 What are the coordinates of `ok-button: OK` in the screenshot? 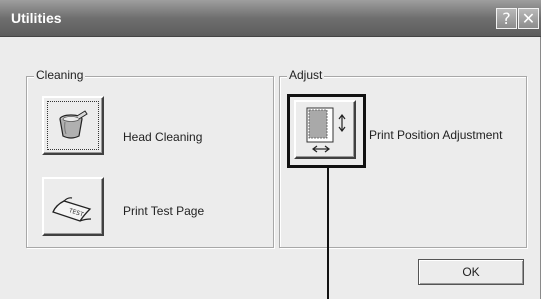 It's located at (471, 272).